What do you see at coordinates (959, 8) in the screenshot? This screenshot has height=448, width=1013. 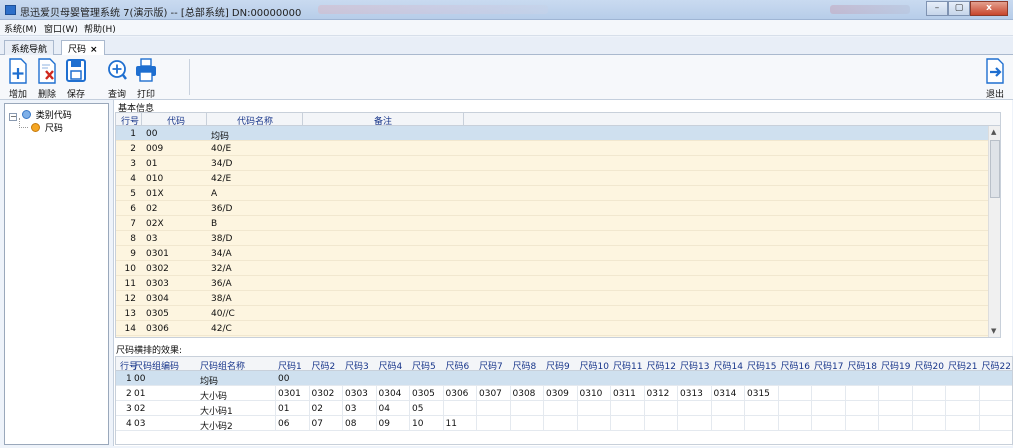 I see `maximize-button: ▢` at bounding box center [959, 8].